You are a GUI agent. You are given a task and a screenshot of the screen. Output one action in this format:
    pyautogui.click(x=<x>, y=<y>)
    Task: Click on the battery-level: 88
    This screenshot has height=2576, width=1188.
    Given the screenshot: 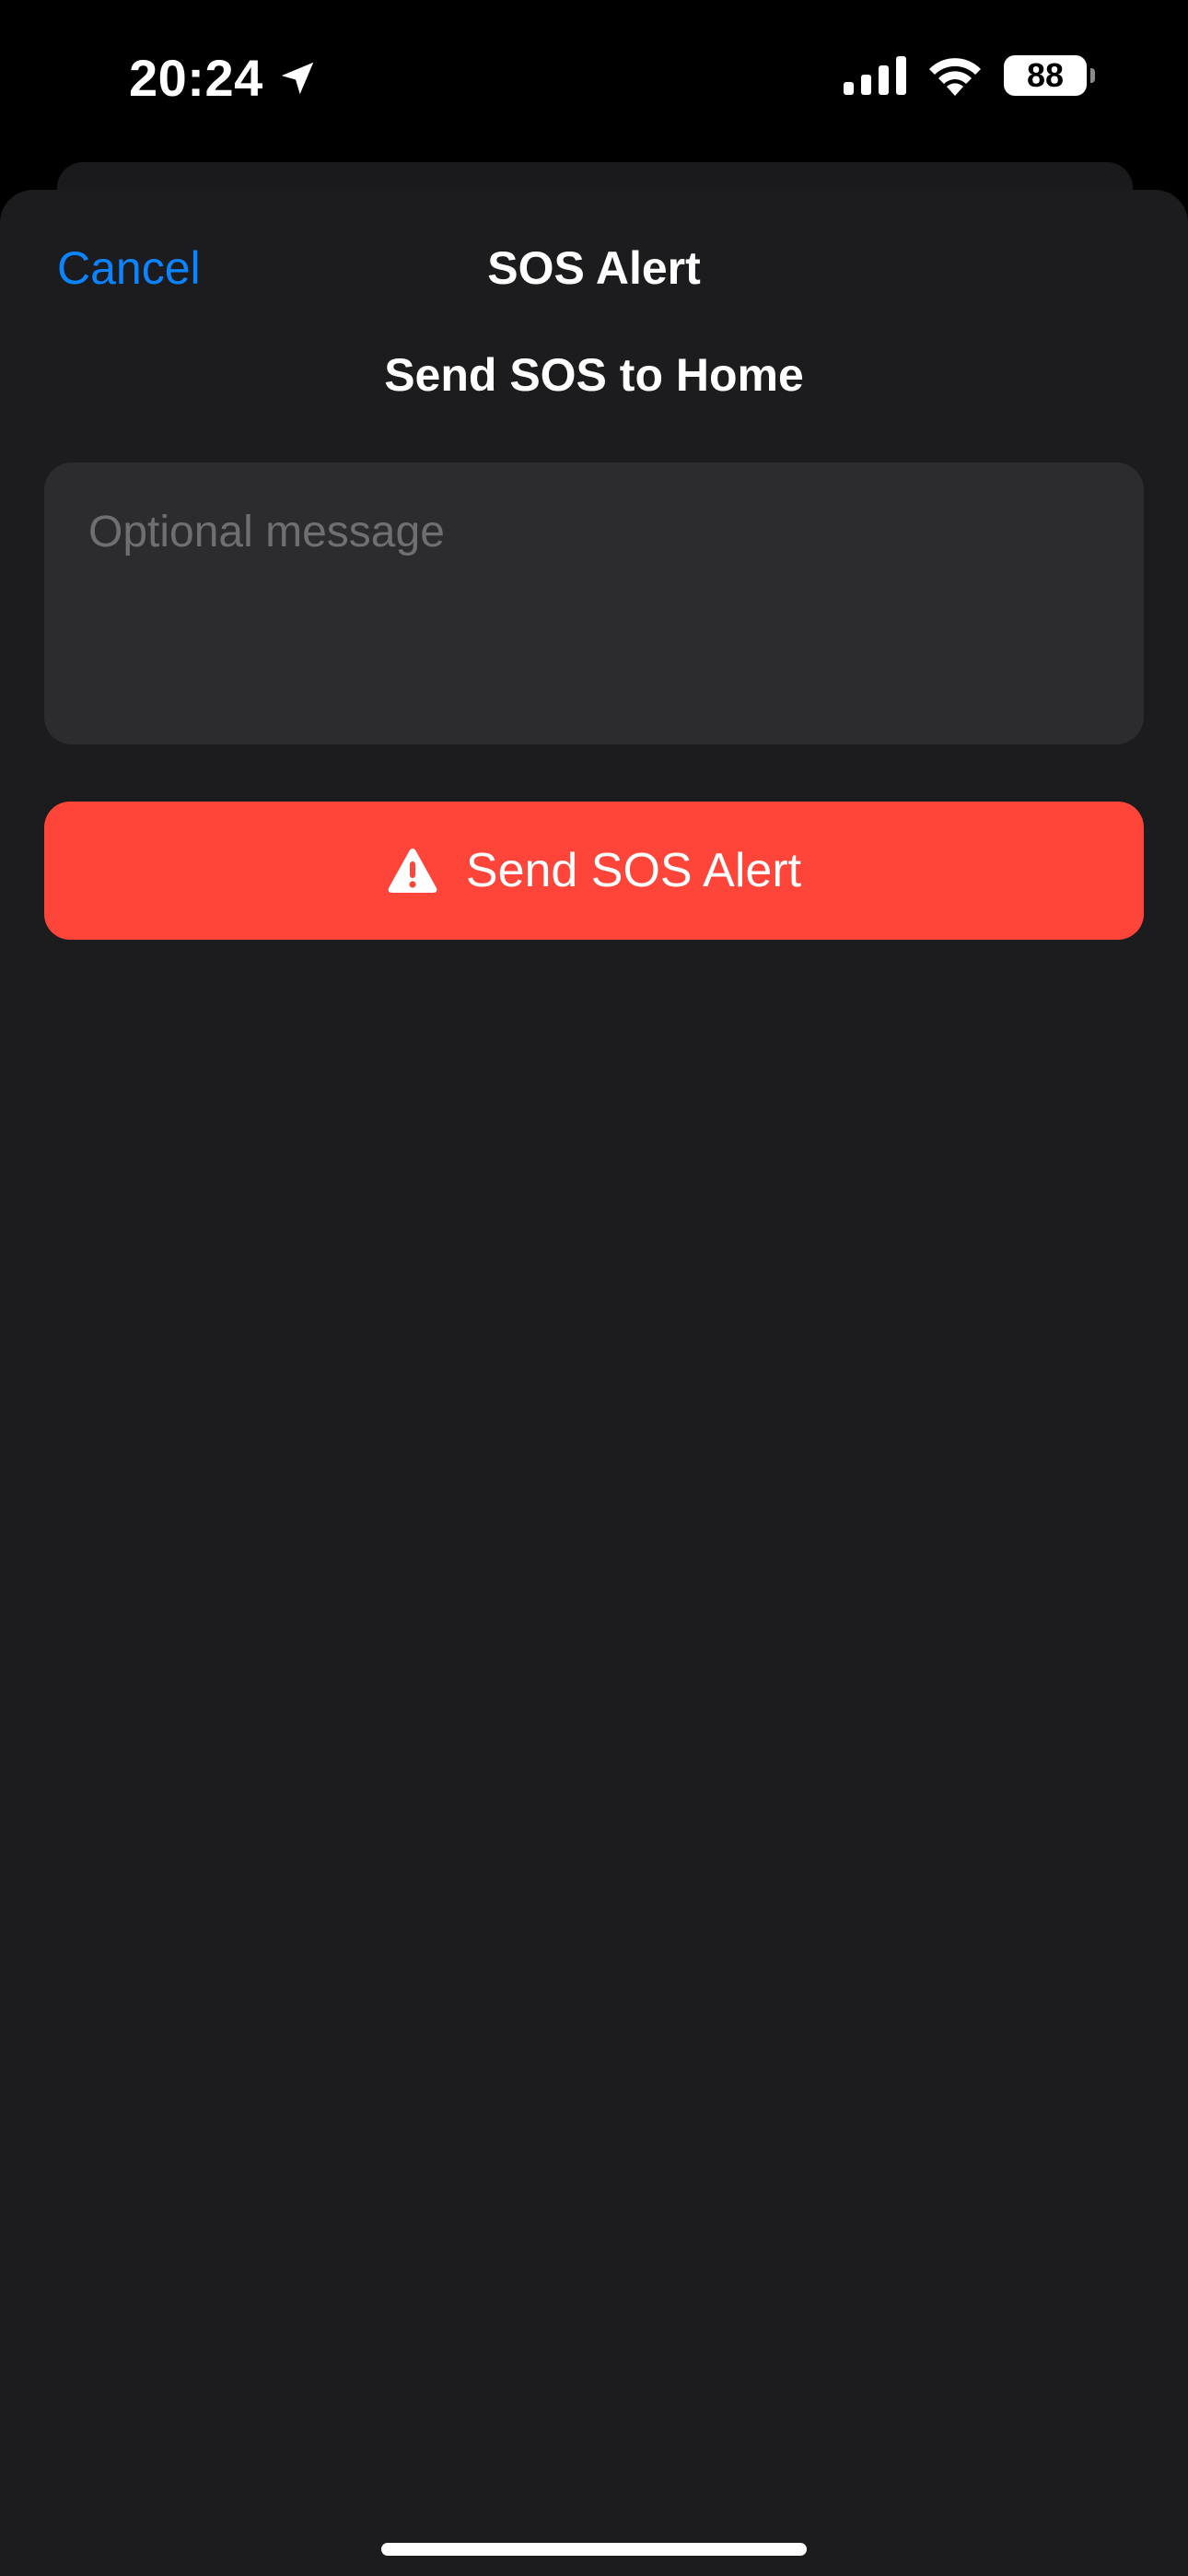 What is the action you would take?
    pyautogui.click(x=1045, y=75)
    